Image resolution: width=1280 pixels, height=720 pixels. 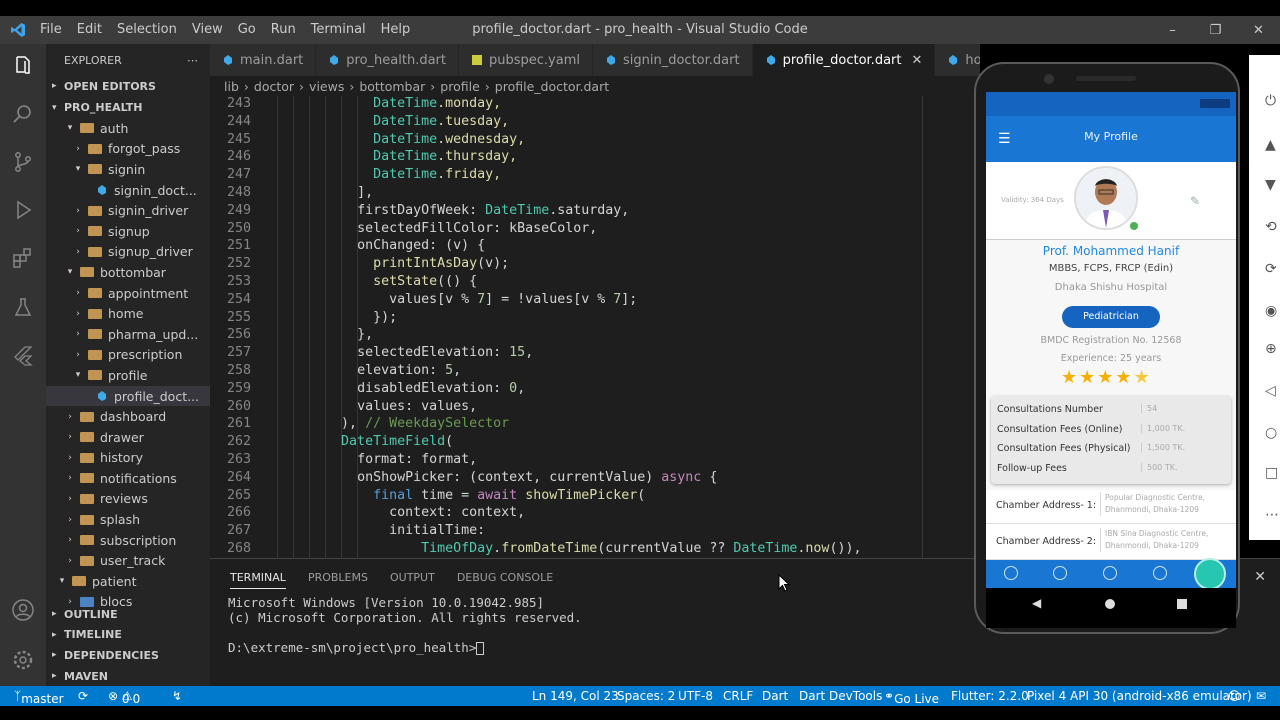 What do you see at coordinates (23, 162) in the screenshot?
I see `source-control-icon` at bounding box center [23, 162].